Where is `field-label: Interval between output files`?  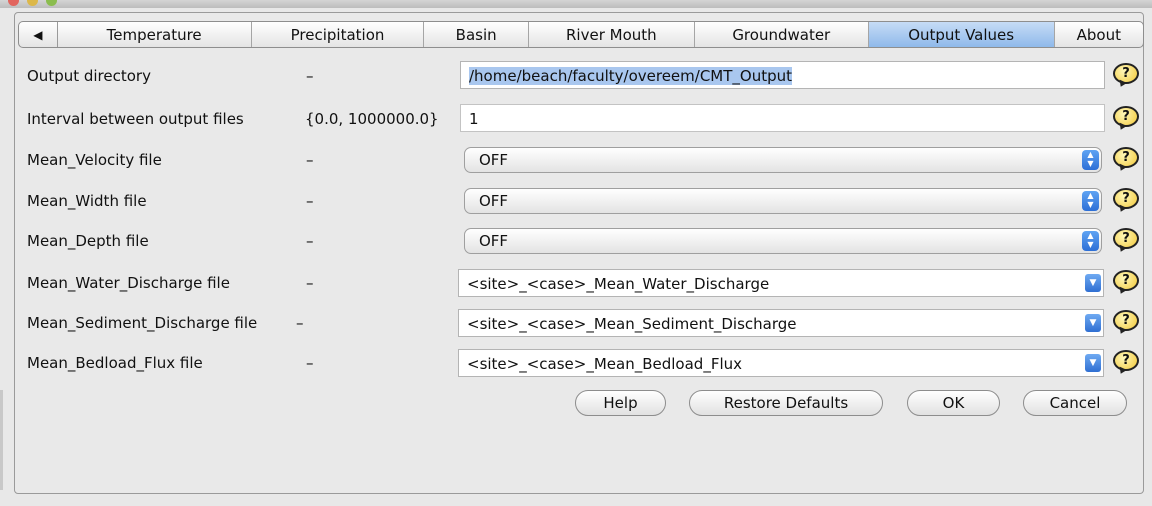
field-label: Interval between output files is located at coordinates (135, 119).